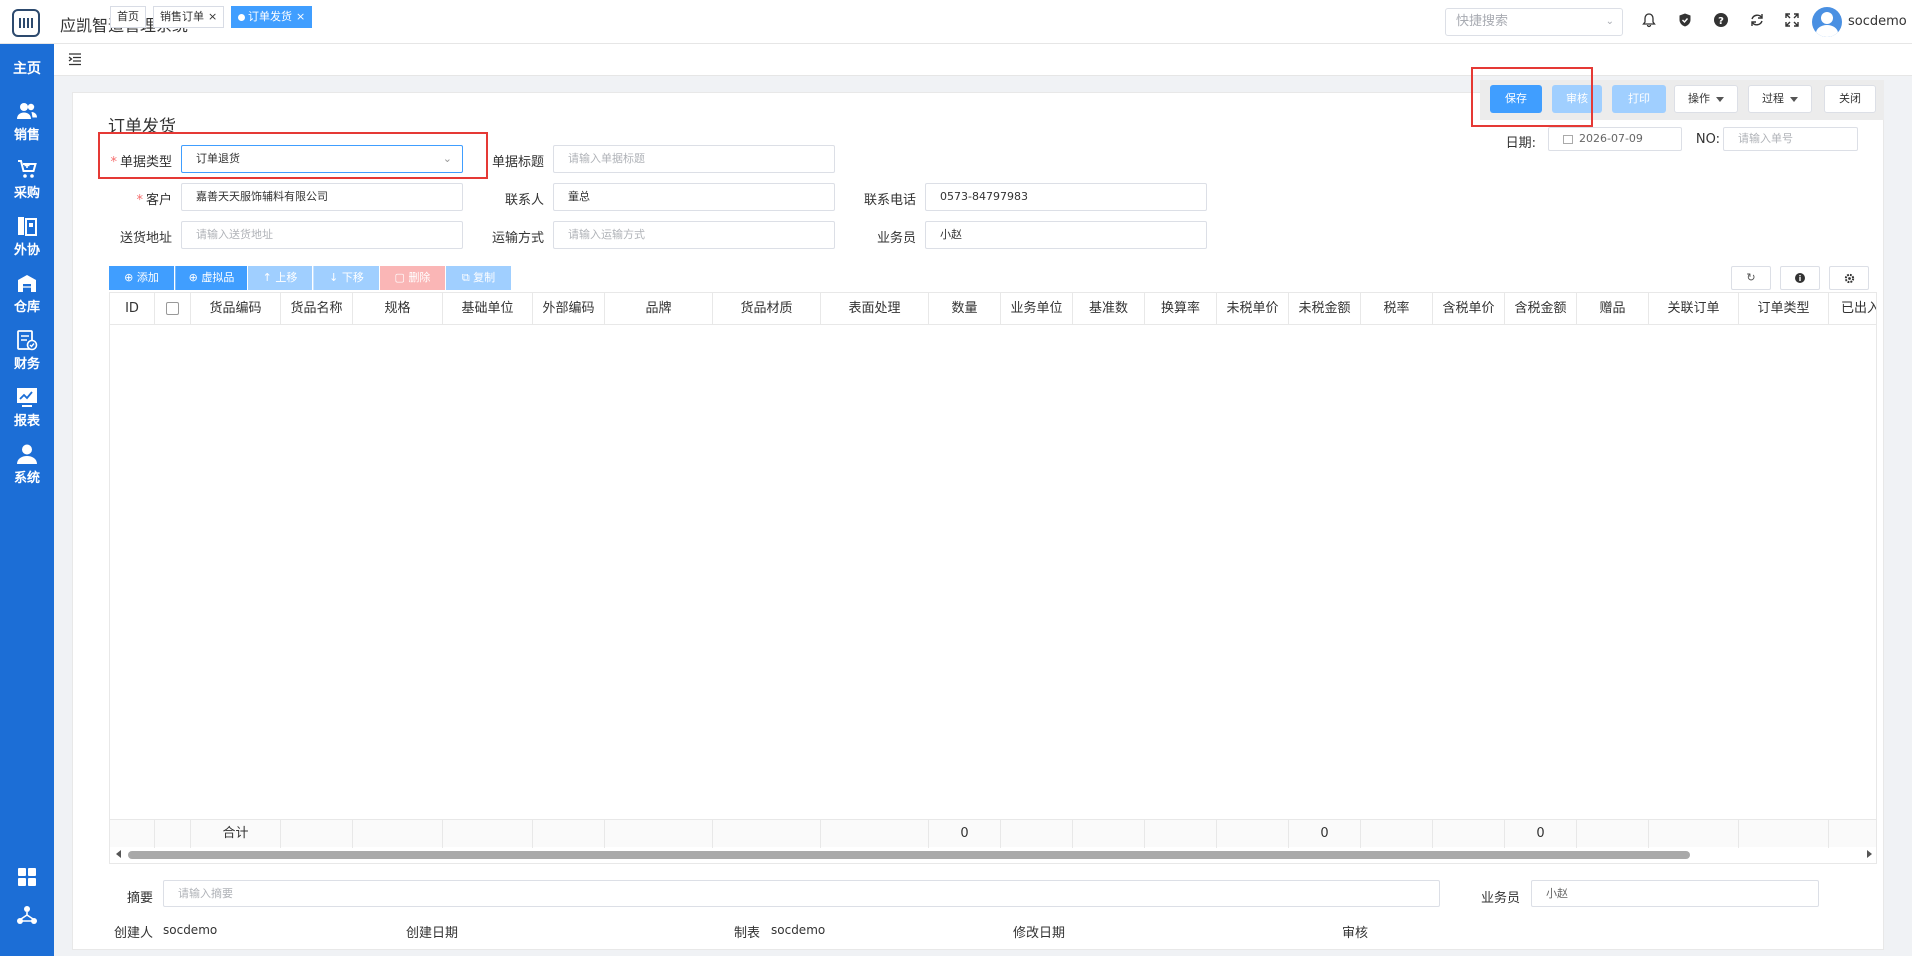  Describe the element at coordinates (524, 200) in the screenshot. I see `contact-label: 联系人` at that location.